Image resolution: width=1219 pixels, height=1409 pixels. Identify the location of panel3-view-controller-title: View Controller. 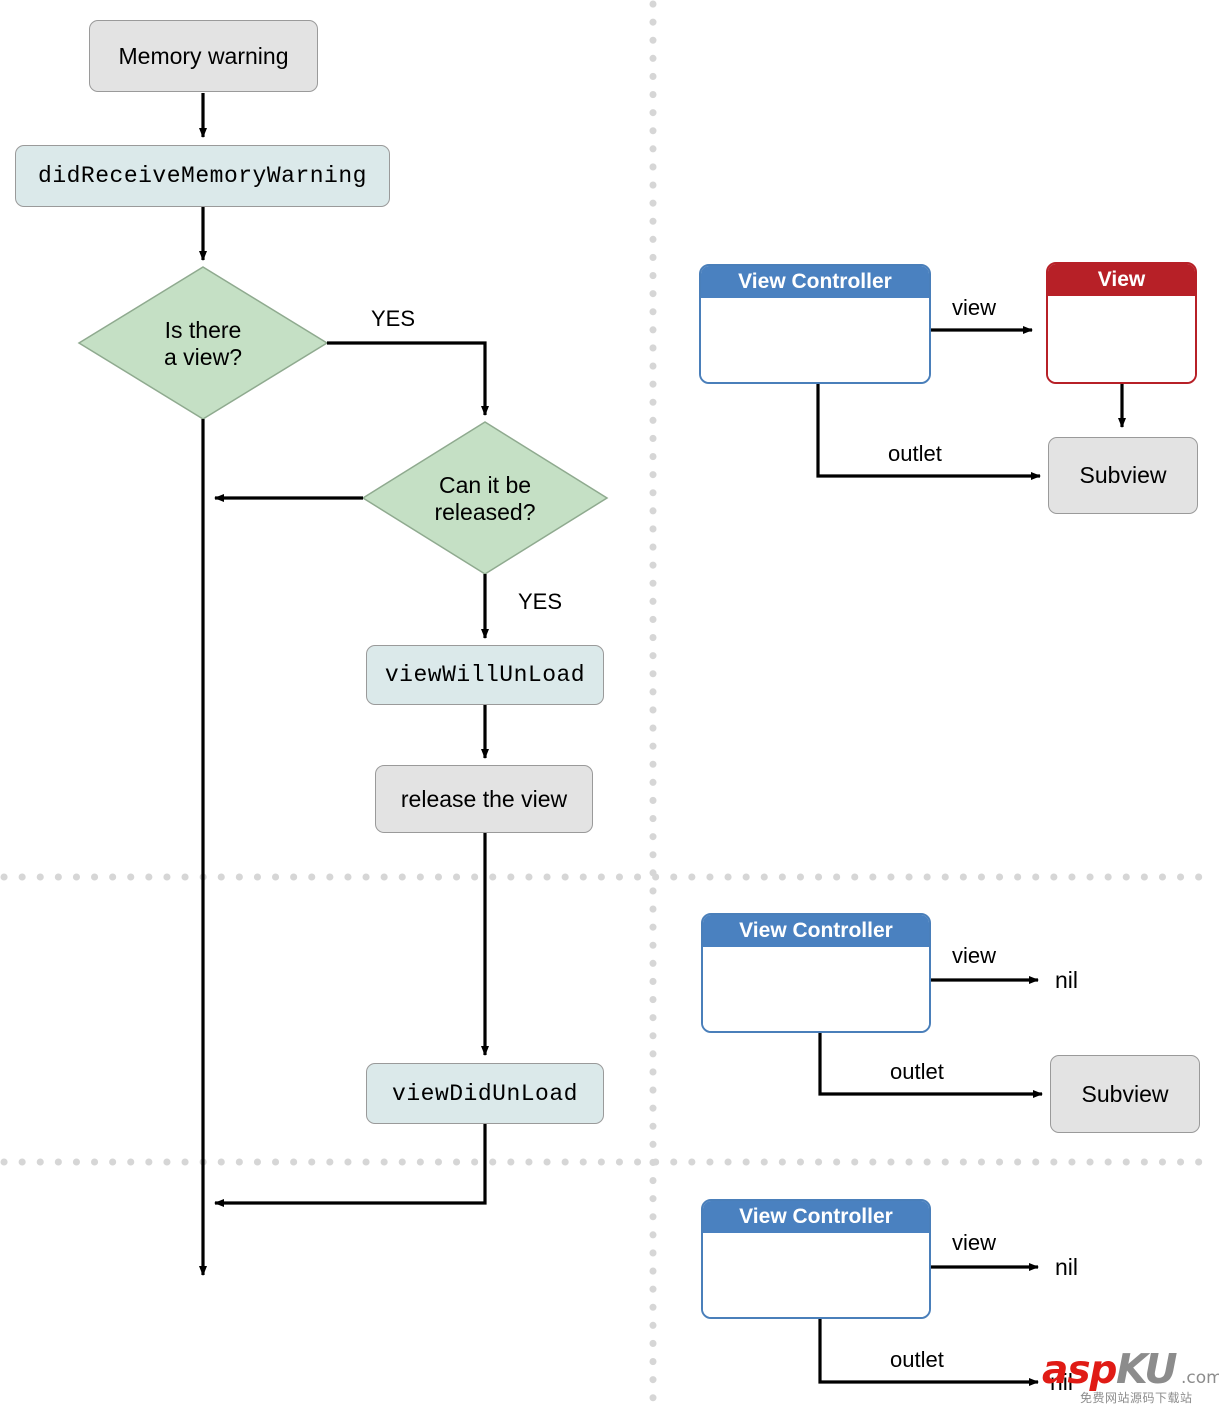
(816, 1217).